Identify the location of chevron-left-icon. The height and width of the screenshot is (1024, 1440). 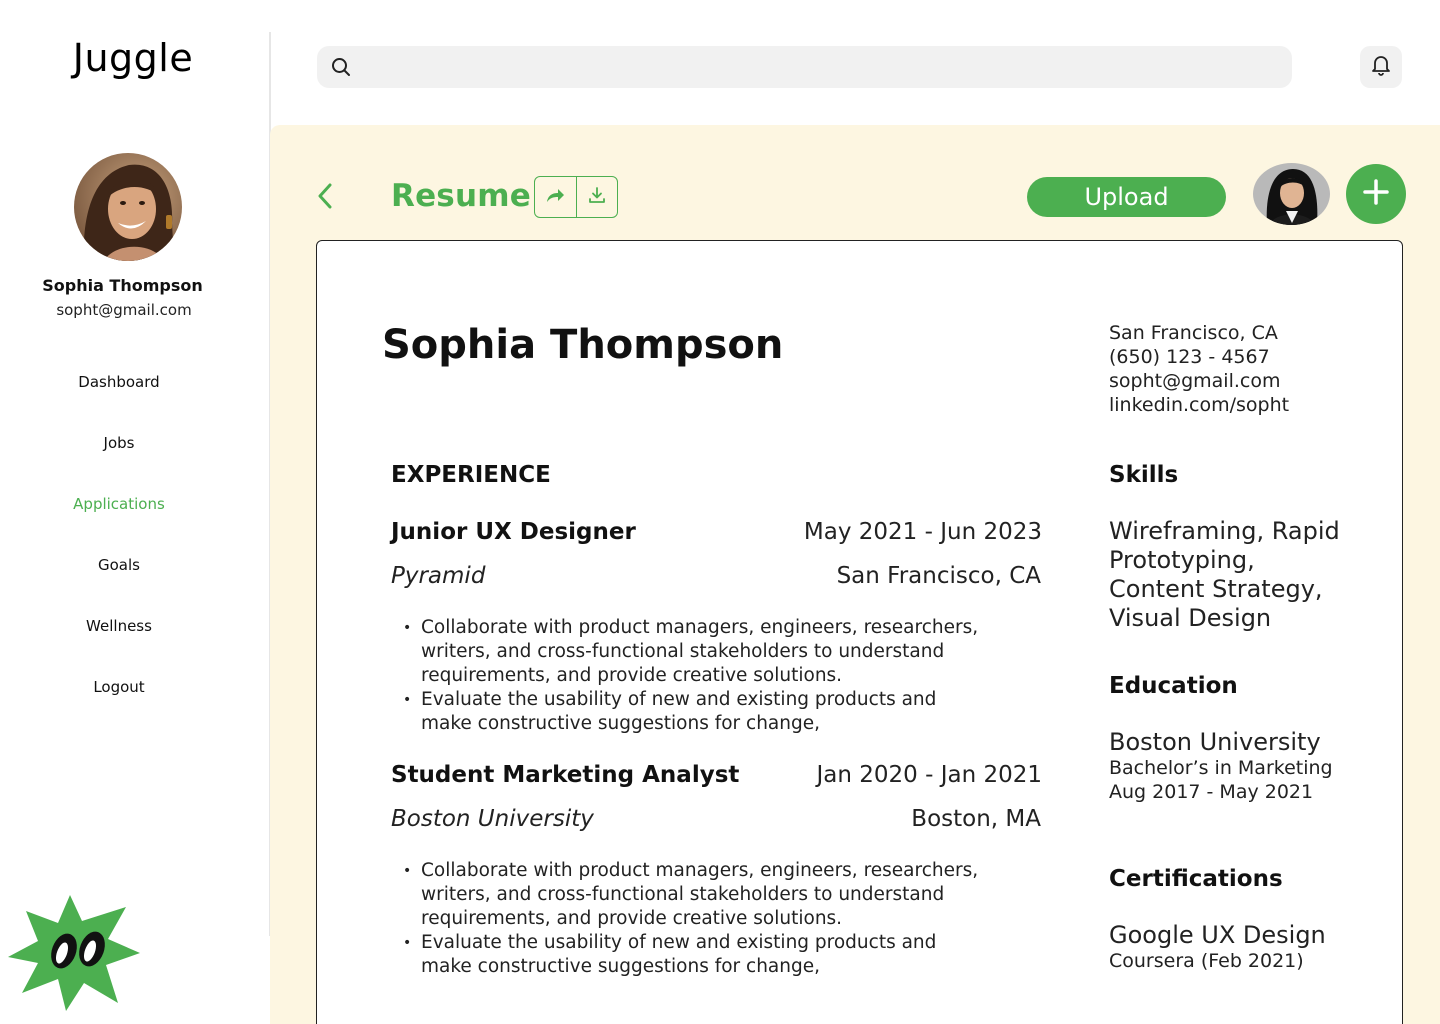
(325, 198).